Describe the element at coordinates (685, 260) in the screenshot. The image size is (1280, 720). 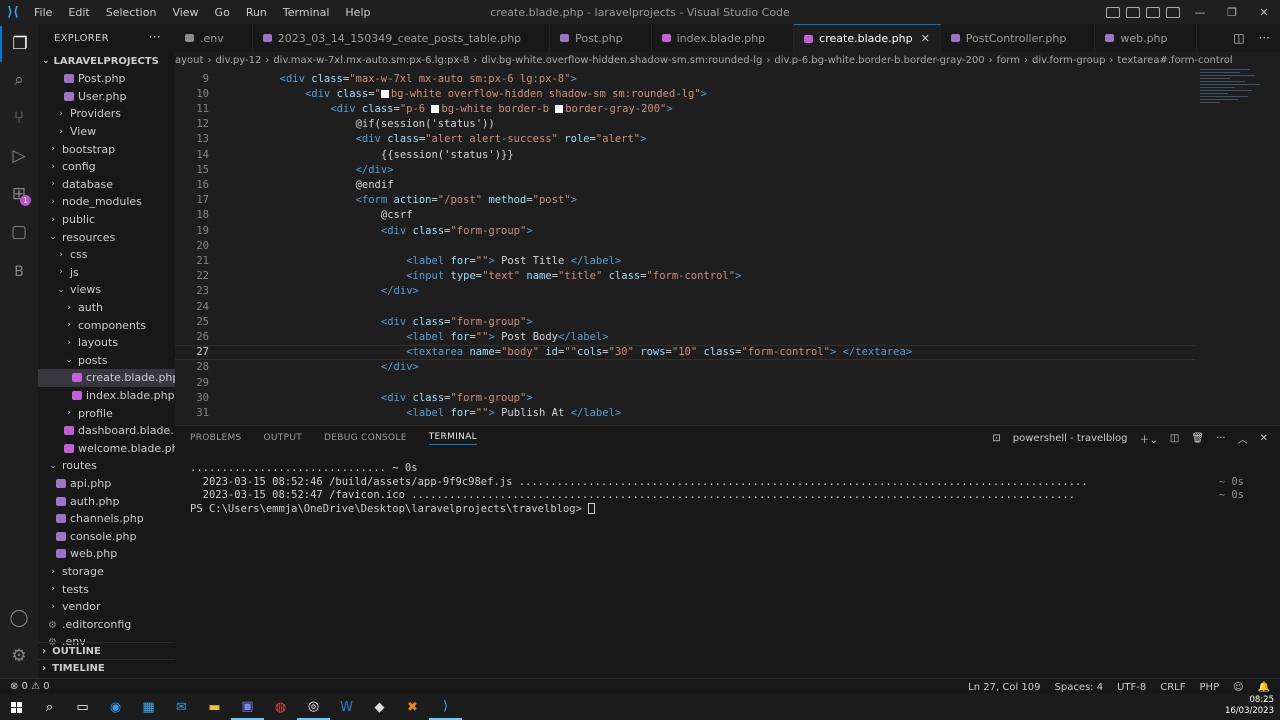
I see `code-line: 21 <label for=""> Post Title </label>` at that location.